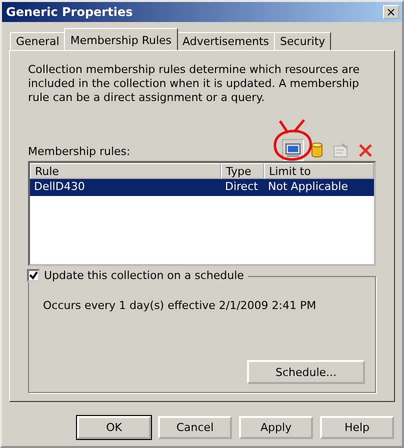  Describe the element at coordinates (293, 150) in the screenshot. I see `computer-icon` at that location.